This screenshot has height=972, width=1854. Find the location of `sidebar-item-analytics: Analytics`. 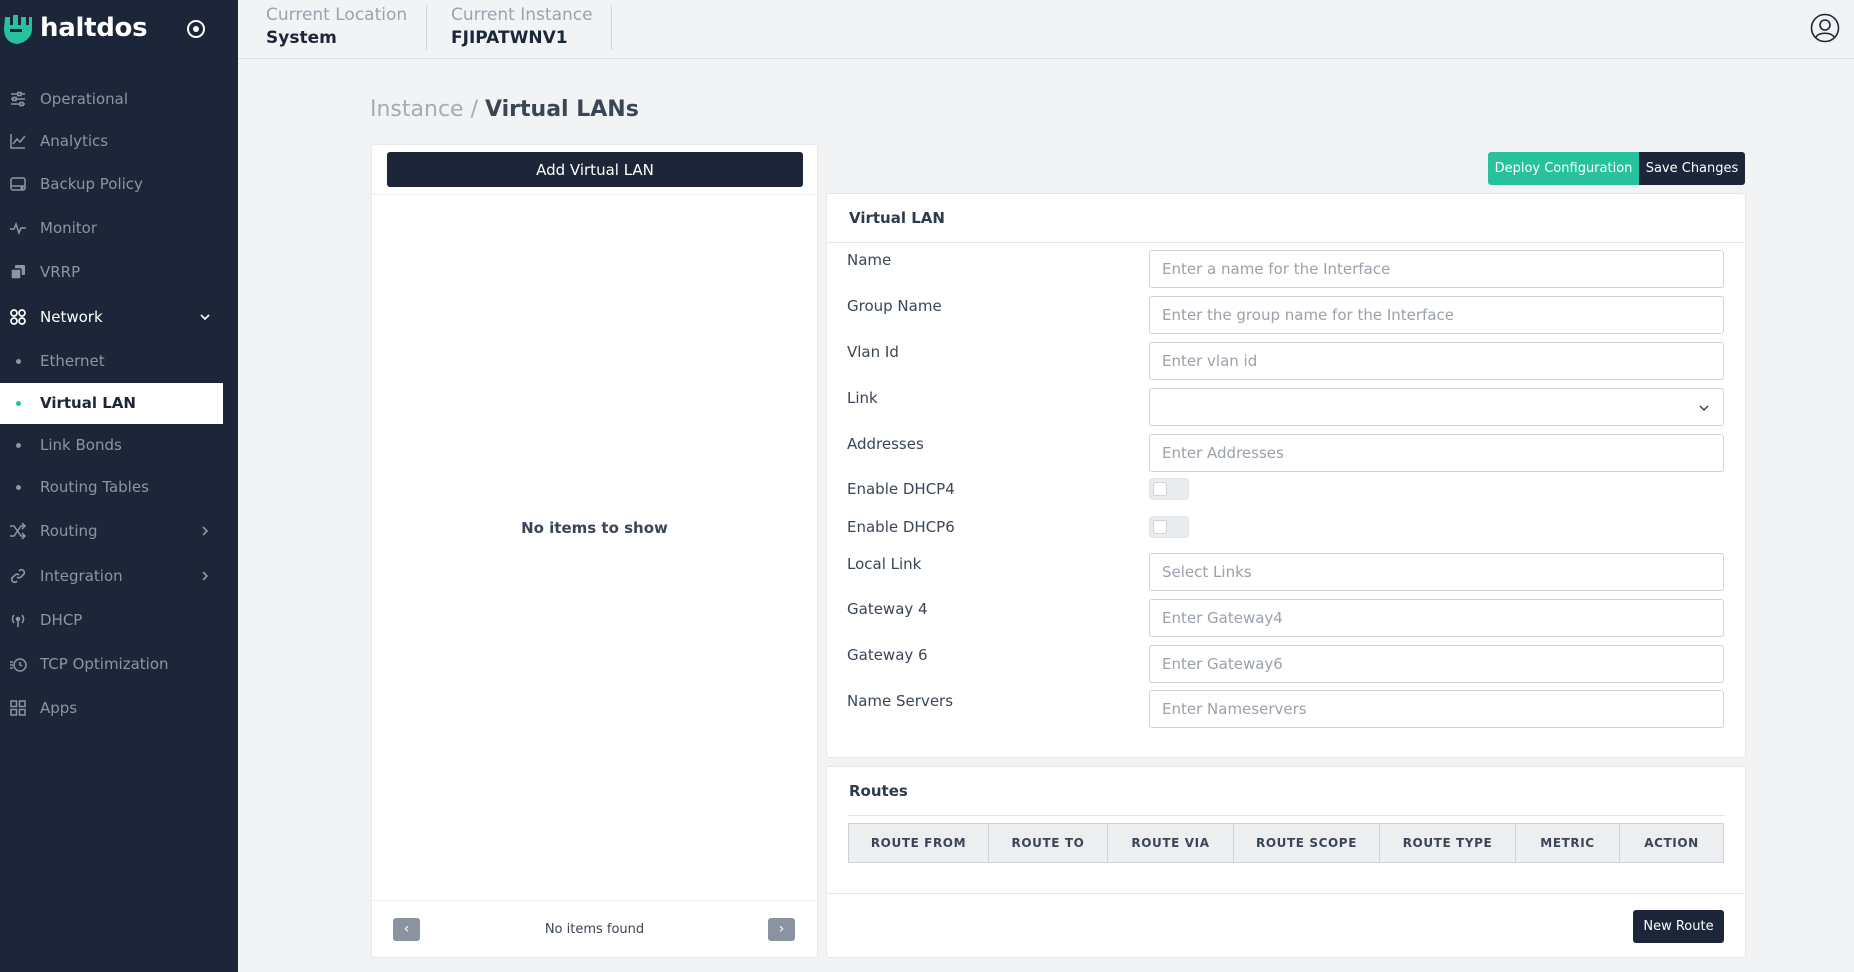

sidebar-item-analytics: Analytics is located at coordinates (119, 141).